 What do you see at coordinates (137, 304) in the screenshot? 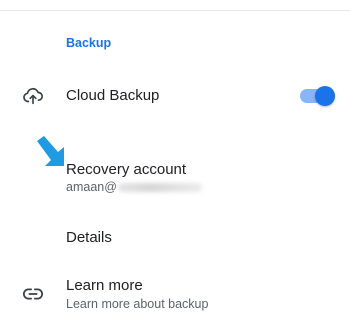
I see `learn-more-subtitle: Learn more about backup` at bounding box center [137, 304].